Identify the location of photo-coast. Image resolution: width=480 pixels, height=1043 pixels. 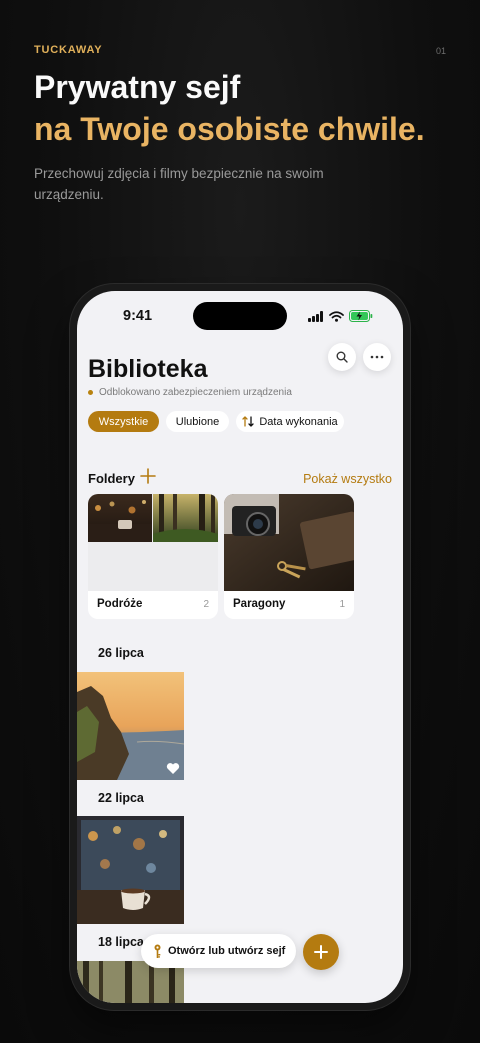
(130, 726).